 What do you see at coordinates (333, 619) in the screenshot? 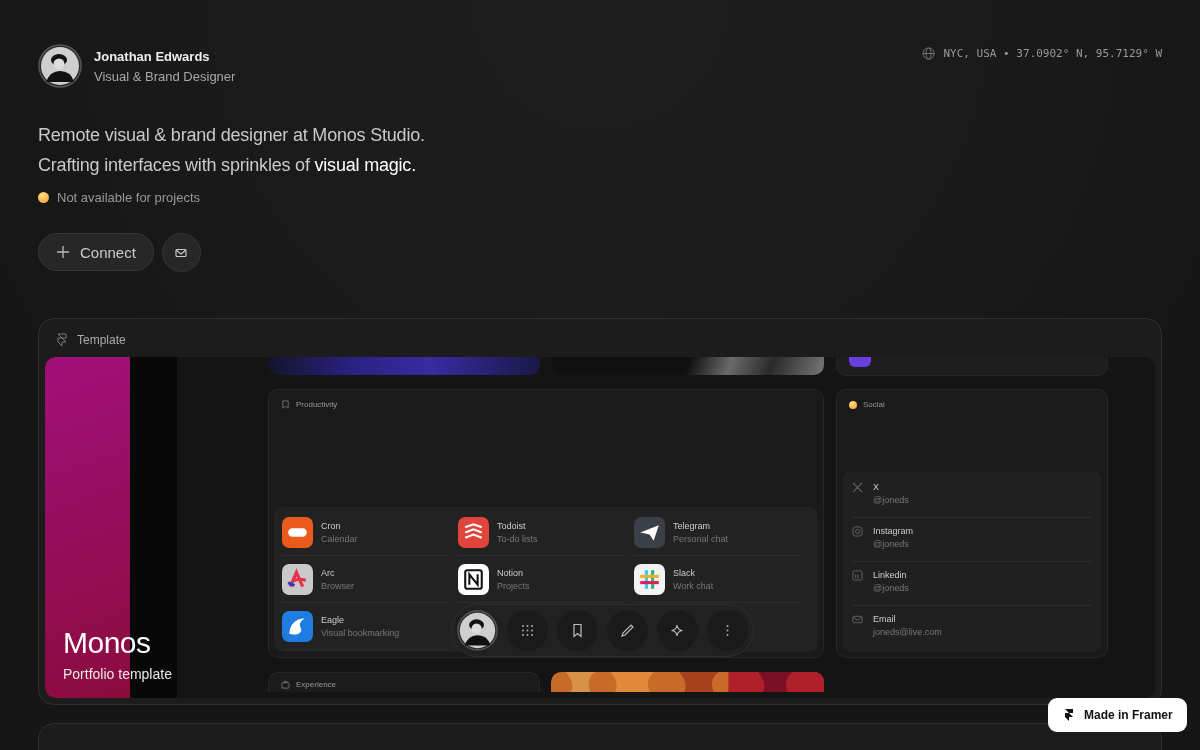
I see `app-name: Eagle` at bounding box center [333, 619].